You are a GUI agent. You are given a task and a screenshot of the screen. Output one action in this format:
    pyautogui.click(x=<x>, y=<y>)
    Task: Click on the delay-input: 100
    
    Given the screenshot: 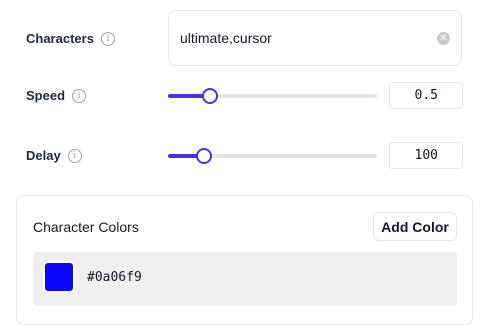 What is the action you would take?
    pyautogui.click(x=426, y=155)
    